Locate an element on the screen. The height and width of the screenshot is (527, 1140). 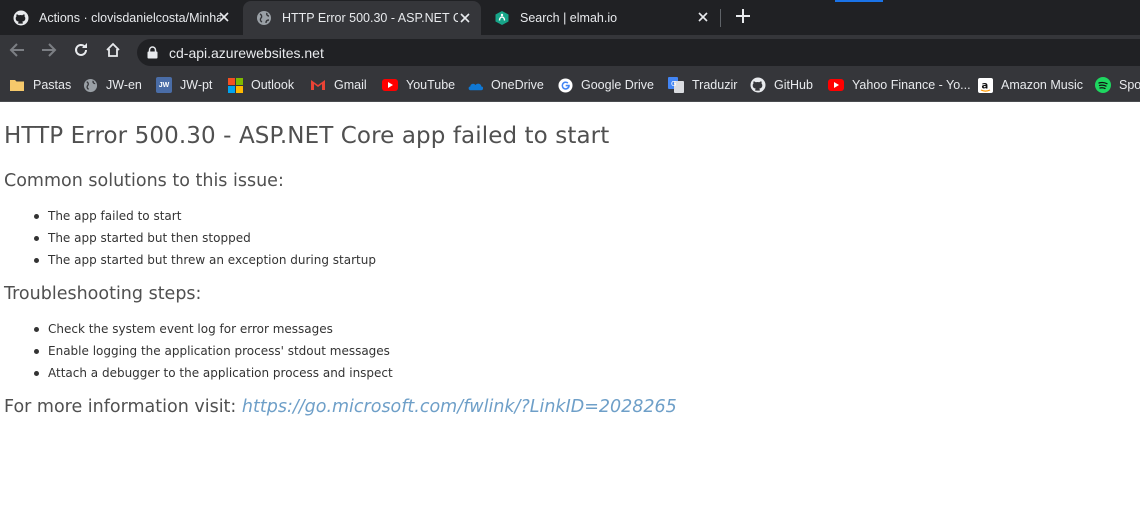
amazon-icon: a is located at coordinates (985, 85).